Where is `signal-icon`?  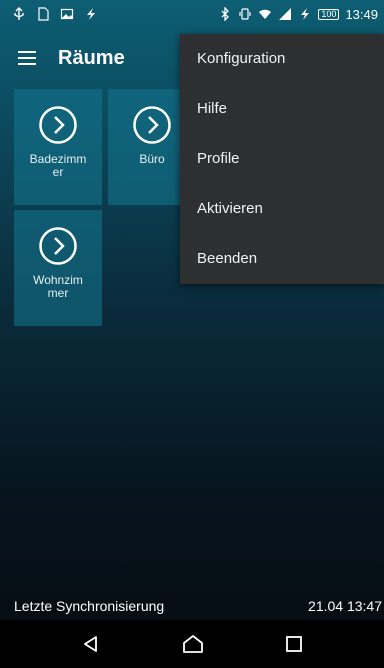 signal-icon is located at coordinates (285, 14).